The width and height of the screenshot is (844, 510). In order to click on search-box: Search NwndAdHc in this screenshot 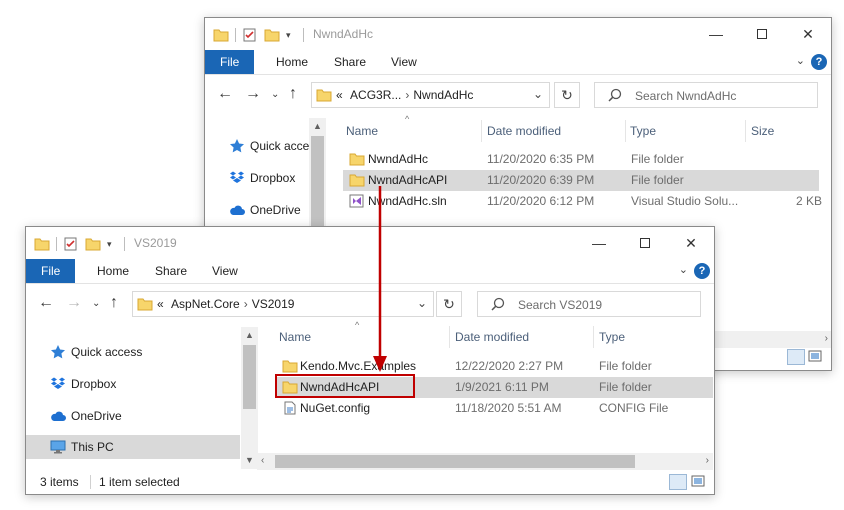, I will do `click(706, 95)`.